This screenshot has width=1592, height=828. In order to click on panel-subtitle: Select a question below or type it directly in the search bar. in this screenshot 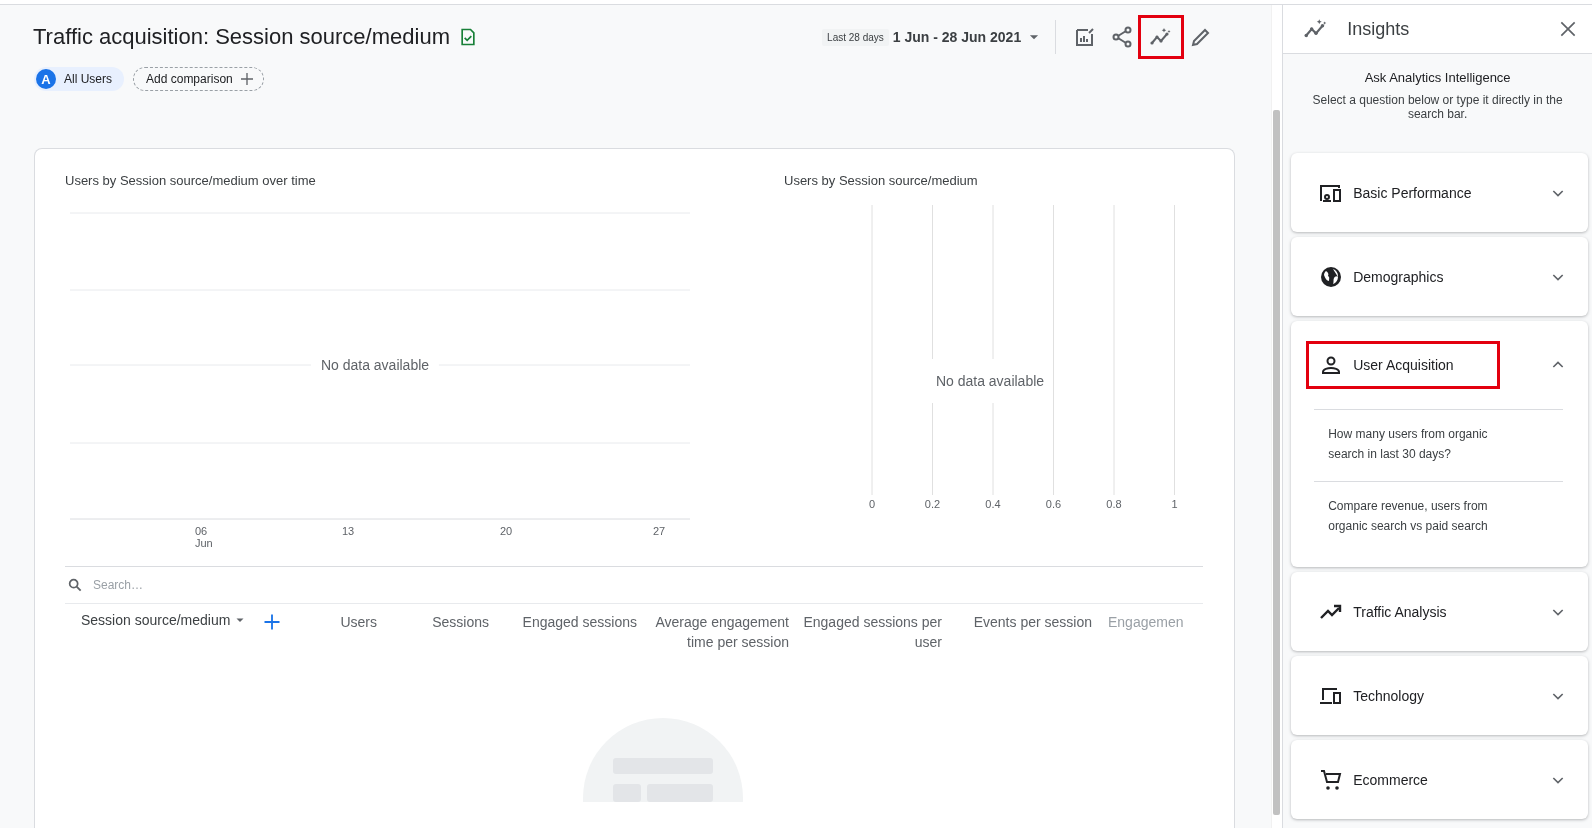, I will do `click(1437, 107)`.